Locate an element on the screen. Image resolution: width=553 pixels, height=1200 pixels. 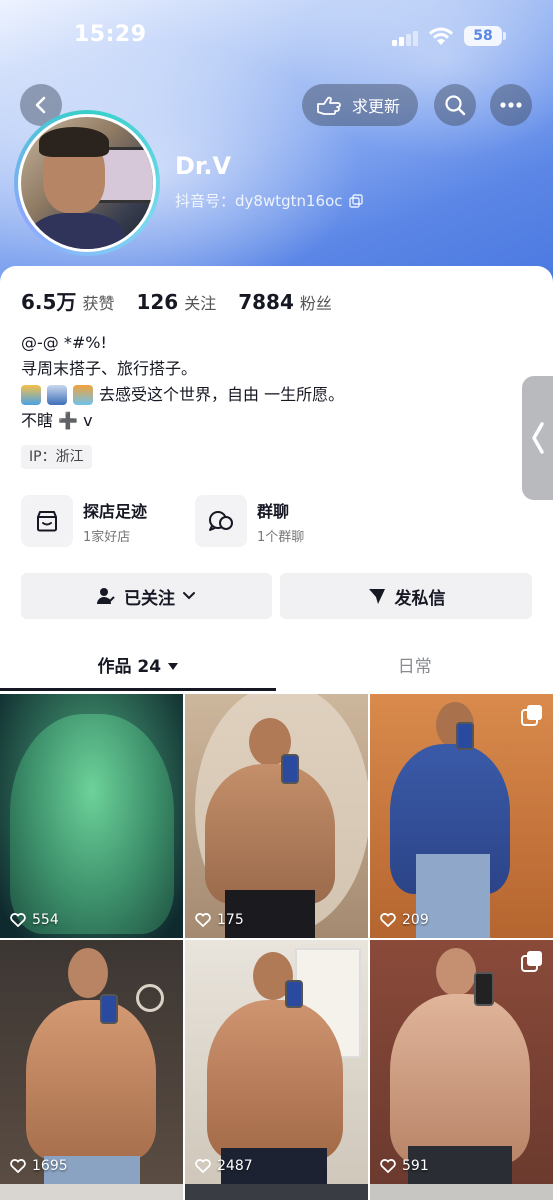
request-update-button: 求更新 is located at coordinates (360, 105).